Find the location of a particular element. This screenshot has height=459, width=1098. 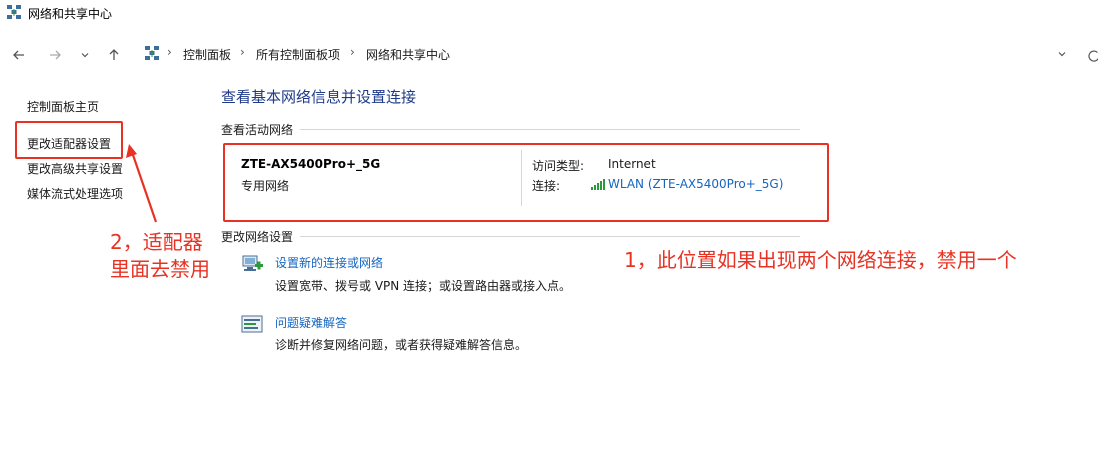

setup-new-connection-desc: 设置宽带、拨号或 VPN 连接；或设置路由器或接入点。 is located at coordinates (423, 286).